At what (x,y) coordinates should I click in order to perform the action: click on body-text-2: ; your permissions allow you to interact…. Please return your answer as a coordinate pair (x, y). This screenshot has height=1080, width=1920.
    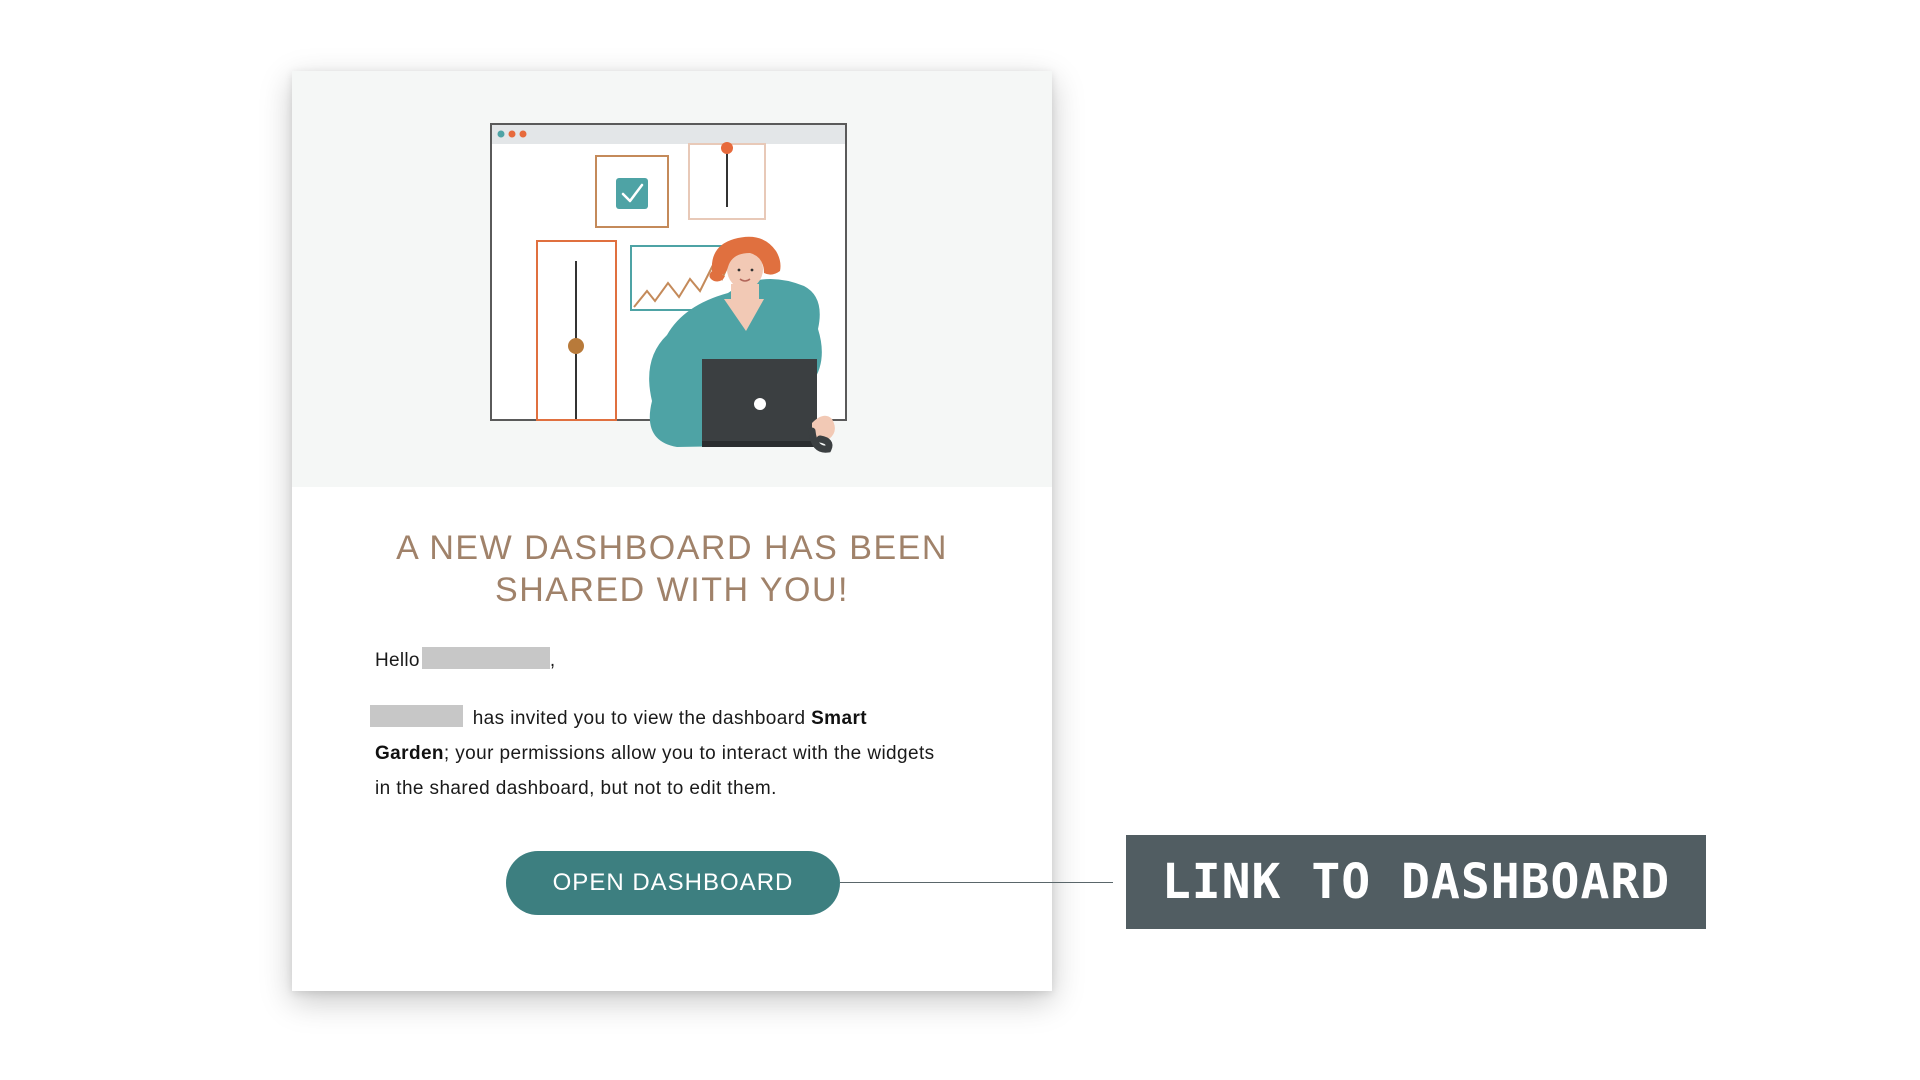
    Looking at the image, I should click on (655, 771).